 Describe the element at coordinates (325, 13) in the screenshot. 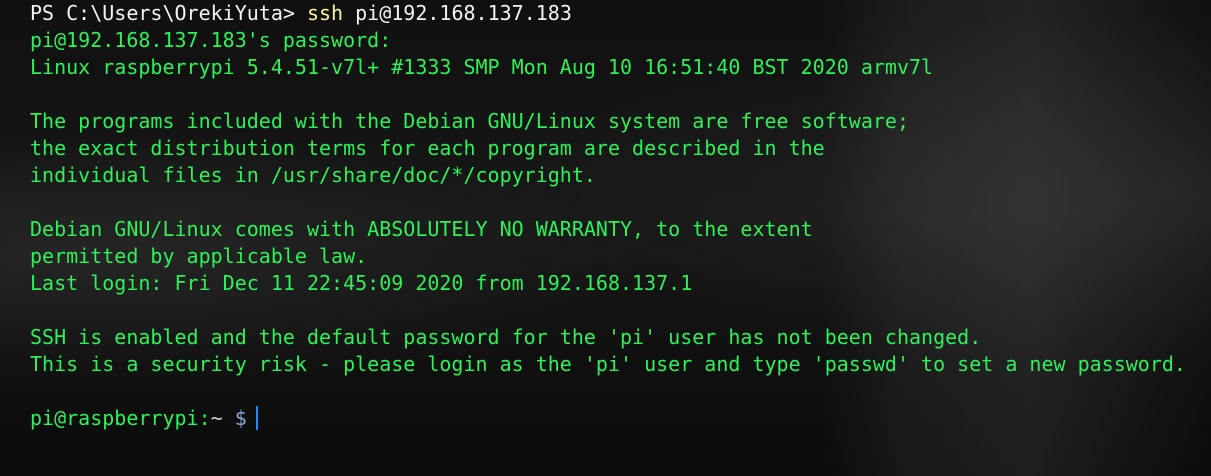

I see `ssh-command: ssh` at that location.